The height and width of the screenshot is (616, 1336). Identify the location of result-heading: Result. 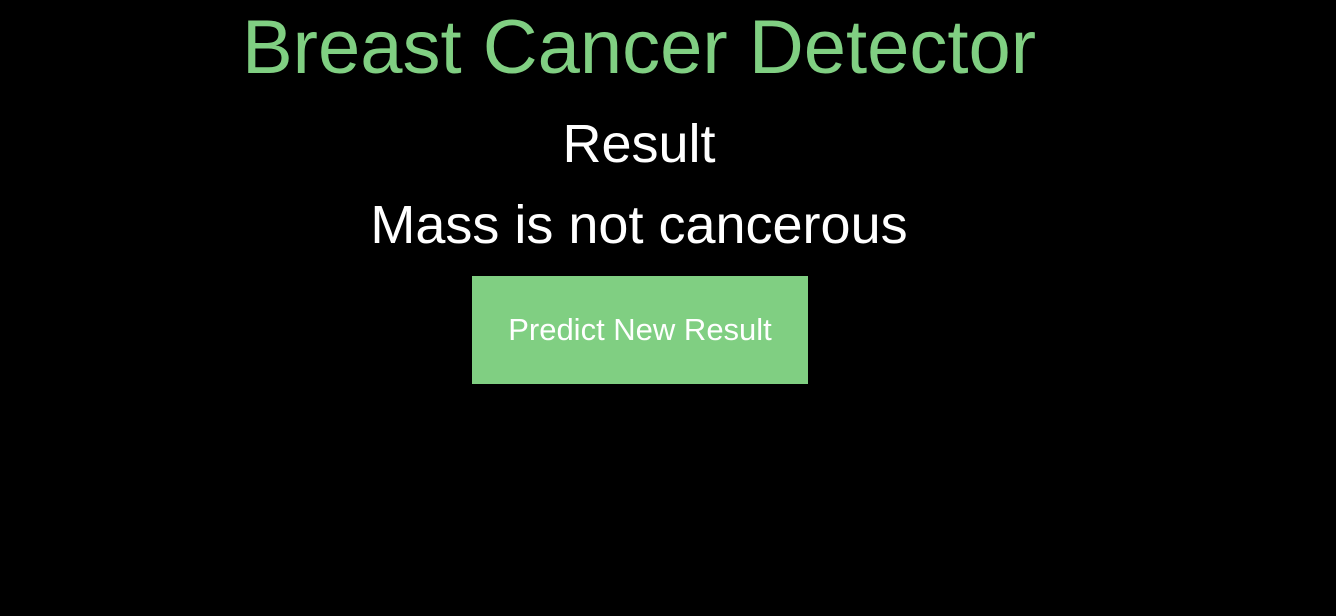
(639, 144).